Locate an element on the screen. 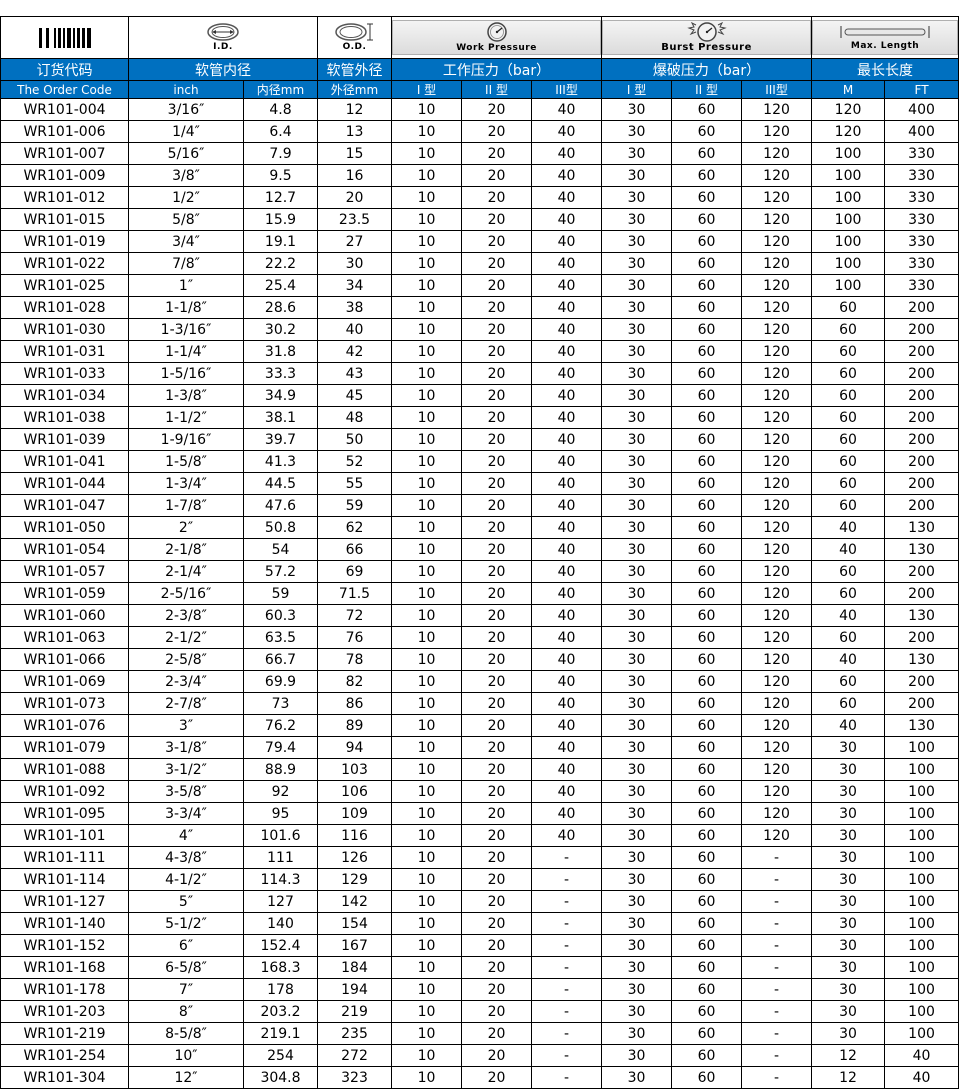  burst-pressure-caption: Burst Pressure is located at coordinates (706, 47).